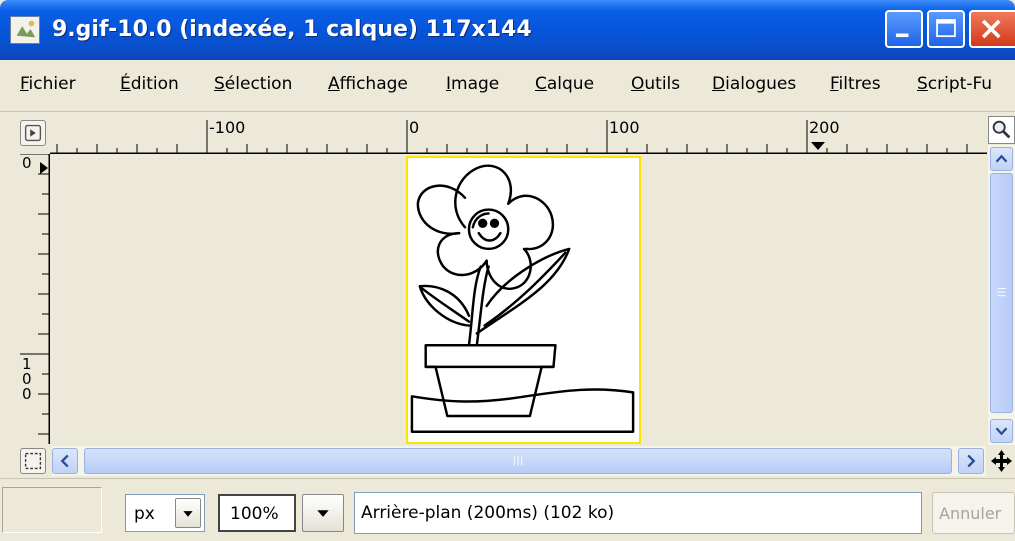 Image resolution: width=1015 pixels, height=541 pixels. What do you see at coordinates (1001, 159) in the screenshot?
I see `scroll-up-button` at bounding box center [1001, 159].